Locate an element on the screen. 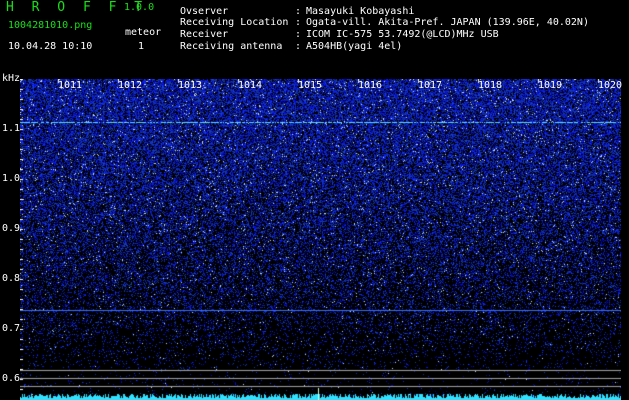 The width and height of the screenshot is (629, 400). meteor-count: 1 is located at coordinates (141, 46).